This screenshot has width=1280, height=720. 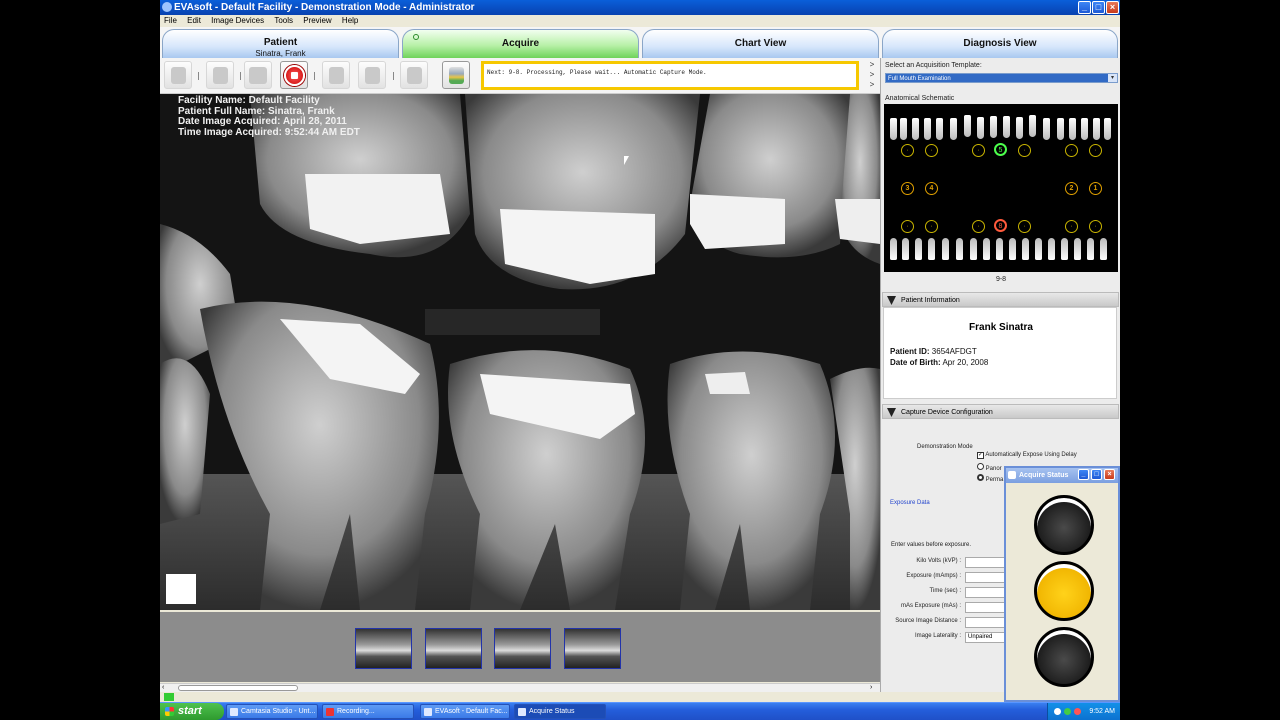 What do you see at coordinates (1112, 78) in the screenshot?
I see `chevron-down-icon: ▾` at bounding box center [1112, 78].